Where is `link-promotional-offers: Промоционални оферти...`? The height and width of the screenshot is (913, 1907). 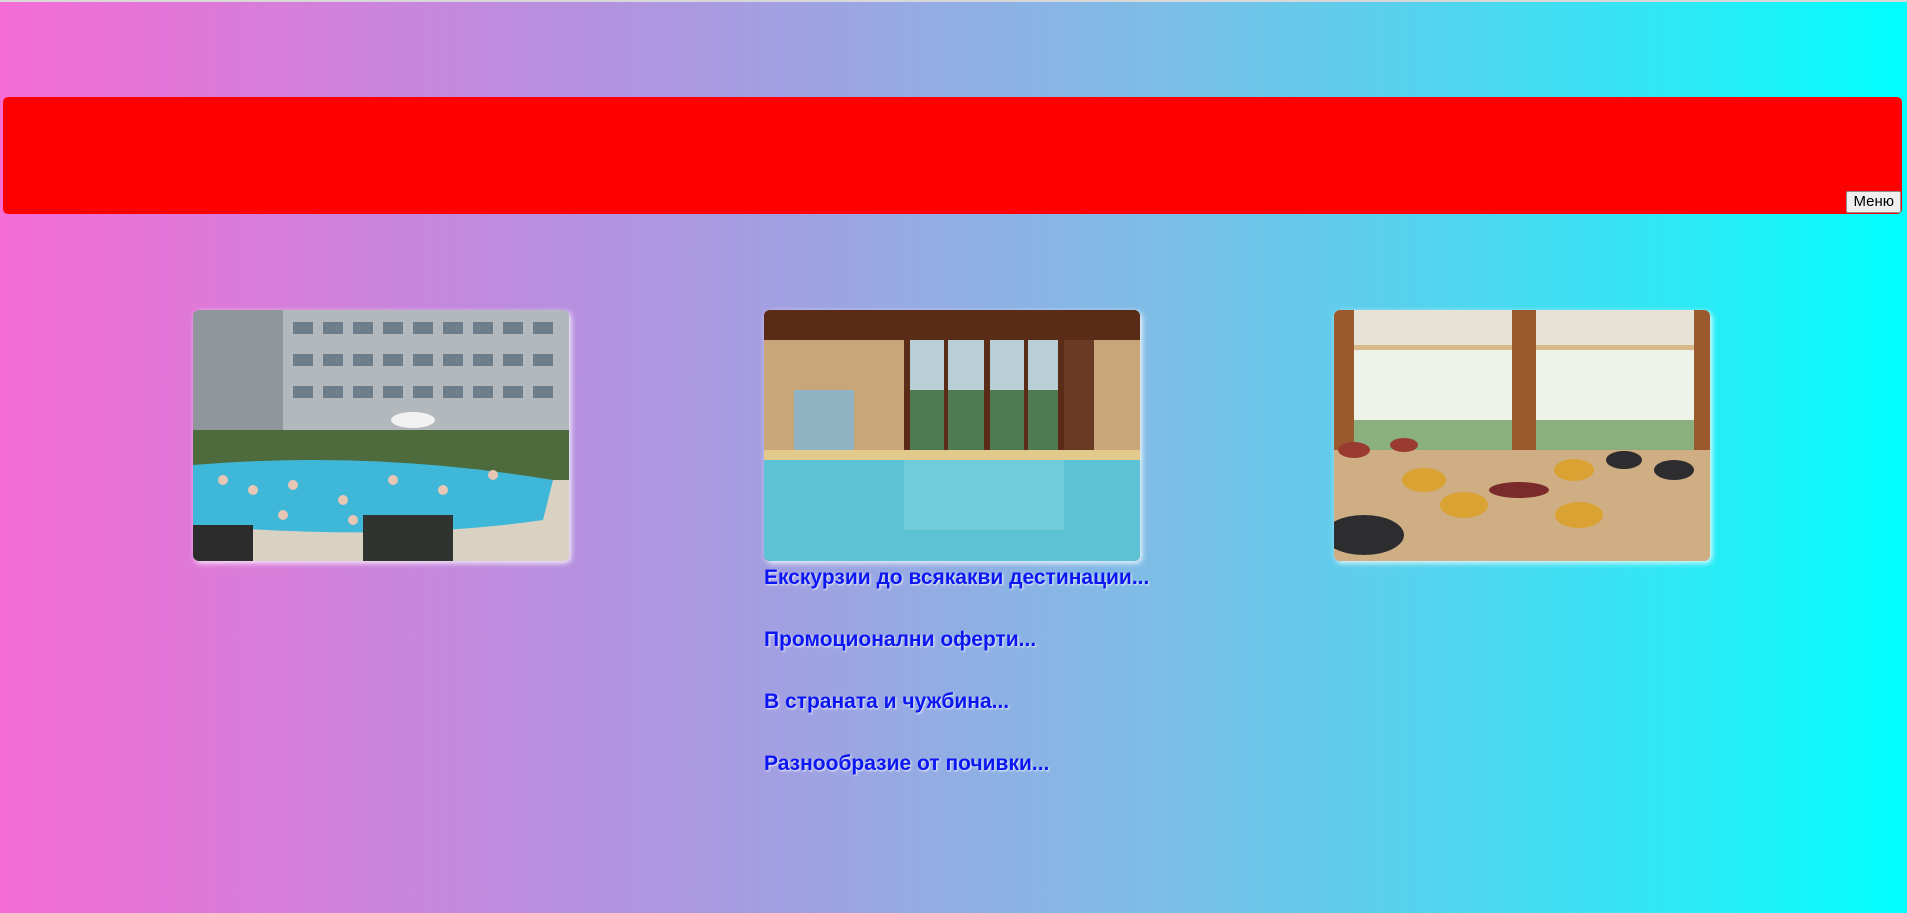 link-promotional-offers: Промоционални оферти... is located at coordinates (956, 639).